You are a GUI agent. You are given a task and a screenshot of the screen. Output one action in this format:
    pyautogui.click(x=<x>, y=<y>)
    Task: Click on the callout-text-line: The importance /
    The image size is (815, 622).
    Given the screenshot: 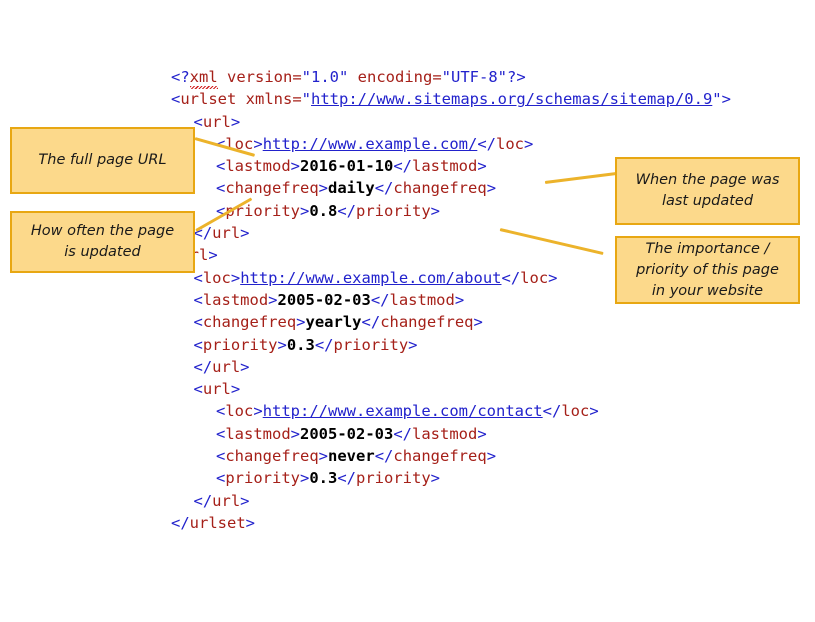 What is the action you would take?
    pyautogui.click(x=707, y=248)
    